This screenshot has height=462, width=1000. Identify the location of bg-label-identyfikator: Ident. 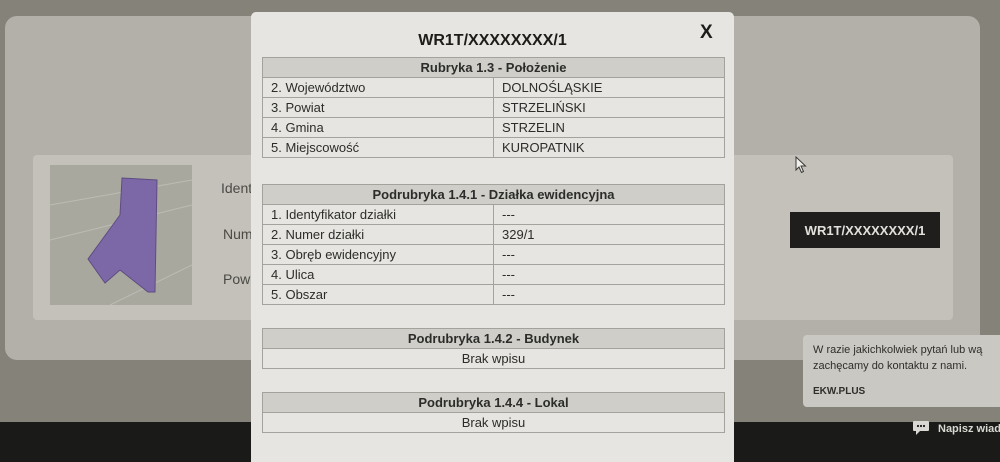
(237, 188).